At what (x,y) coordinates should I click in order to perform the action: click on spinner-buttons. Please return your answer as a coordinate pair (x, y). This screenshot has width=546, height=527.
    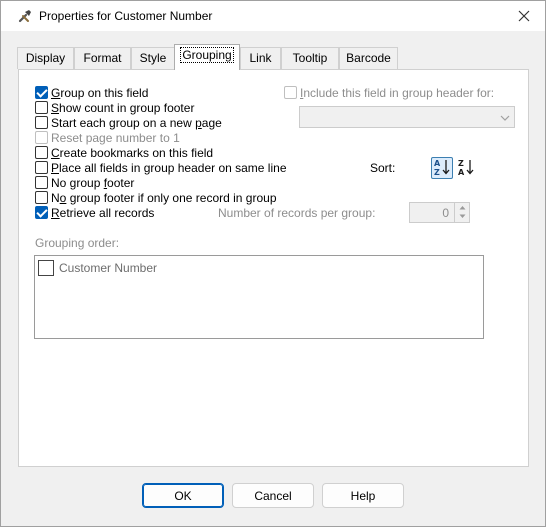
    Looking at the image, I should click on (461, 212).